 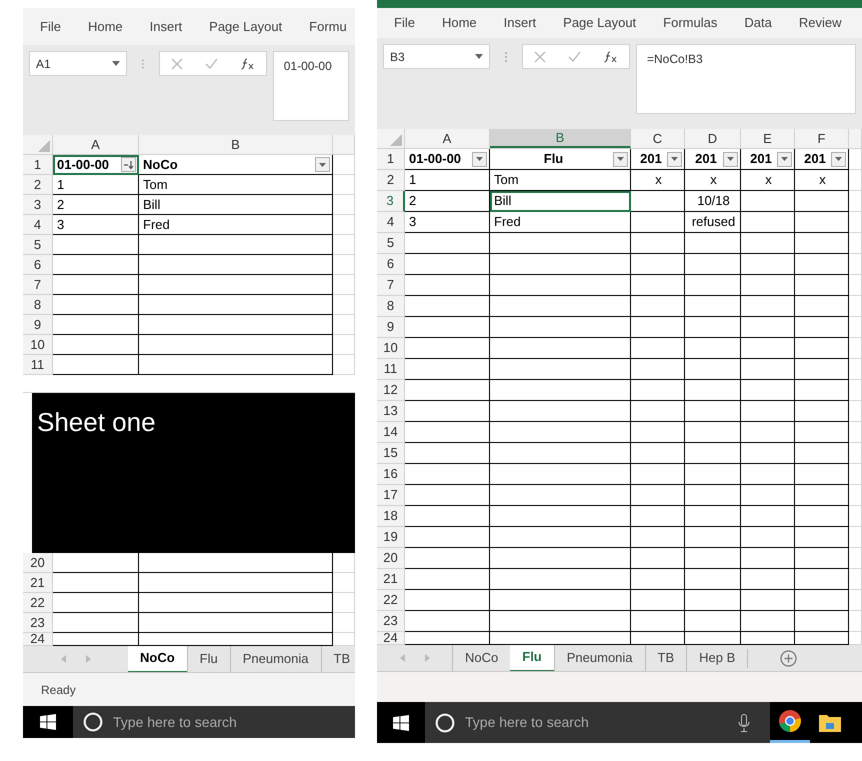 What do you see at coordinates (96, 225) in the screenshot?
I see `table-cell: 3` at bounding box center [96, 225].